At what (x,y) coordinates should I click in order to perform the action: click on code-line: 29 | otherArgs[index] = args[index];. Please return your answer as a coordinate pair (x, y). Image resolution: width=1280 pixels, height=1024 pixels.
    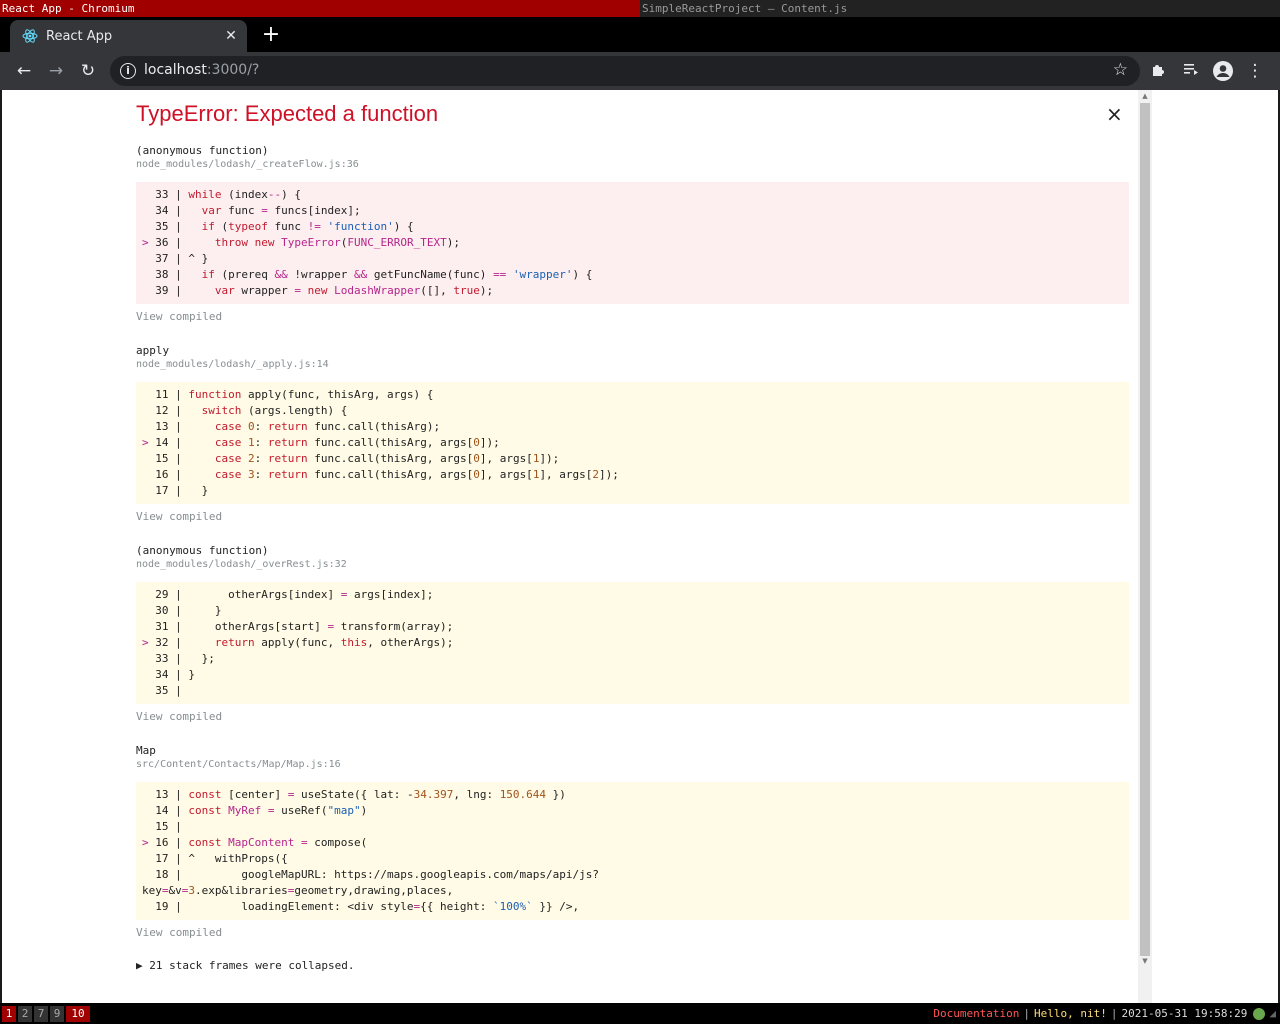
    Looking at the image, I should click on (291, 594).